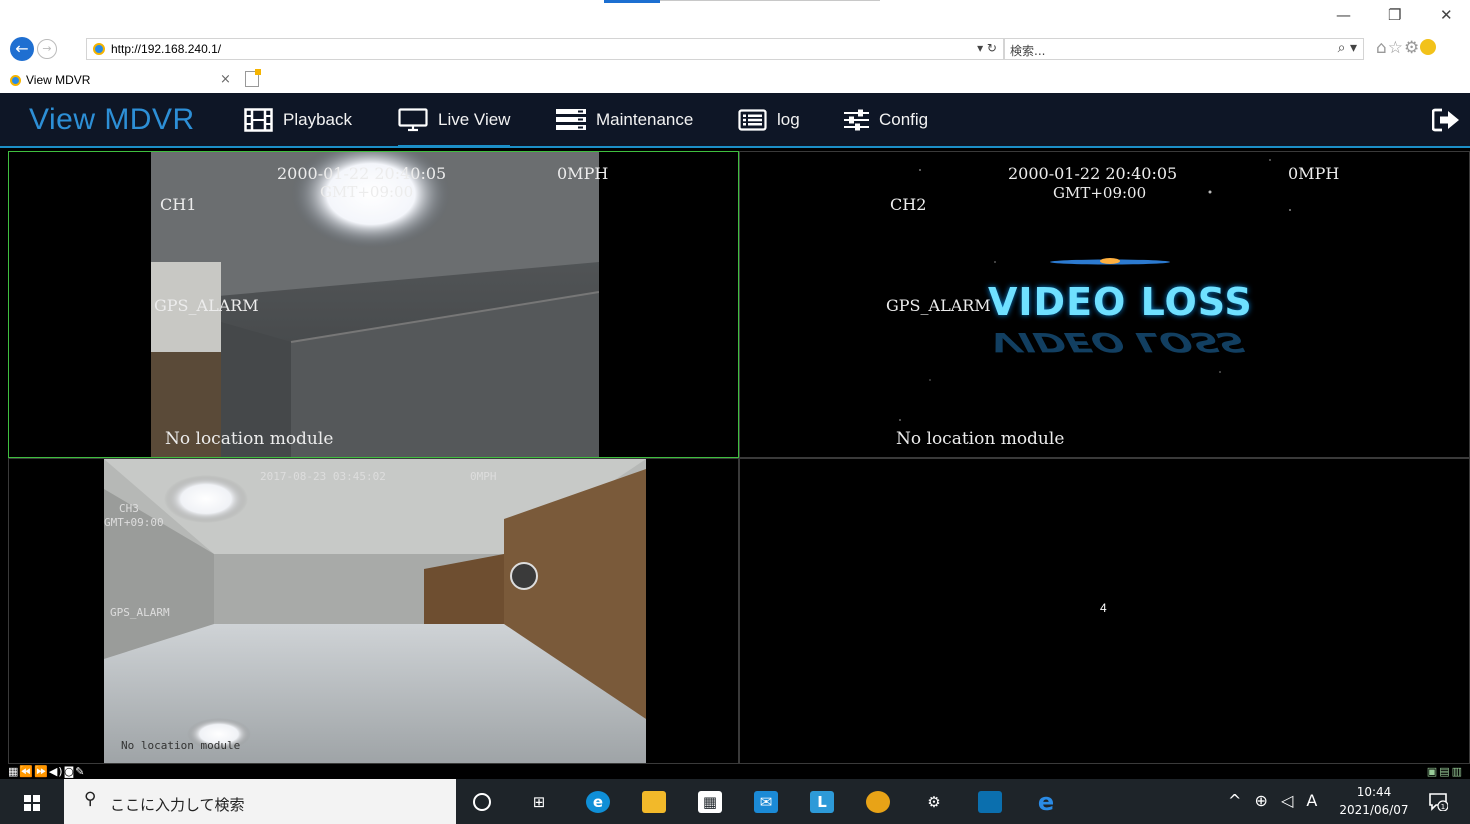  I want to click on close-window-button: ✕, so click(1446, 15).